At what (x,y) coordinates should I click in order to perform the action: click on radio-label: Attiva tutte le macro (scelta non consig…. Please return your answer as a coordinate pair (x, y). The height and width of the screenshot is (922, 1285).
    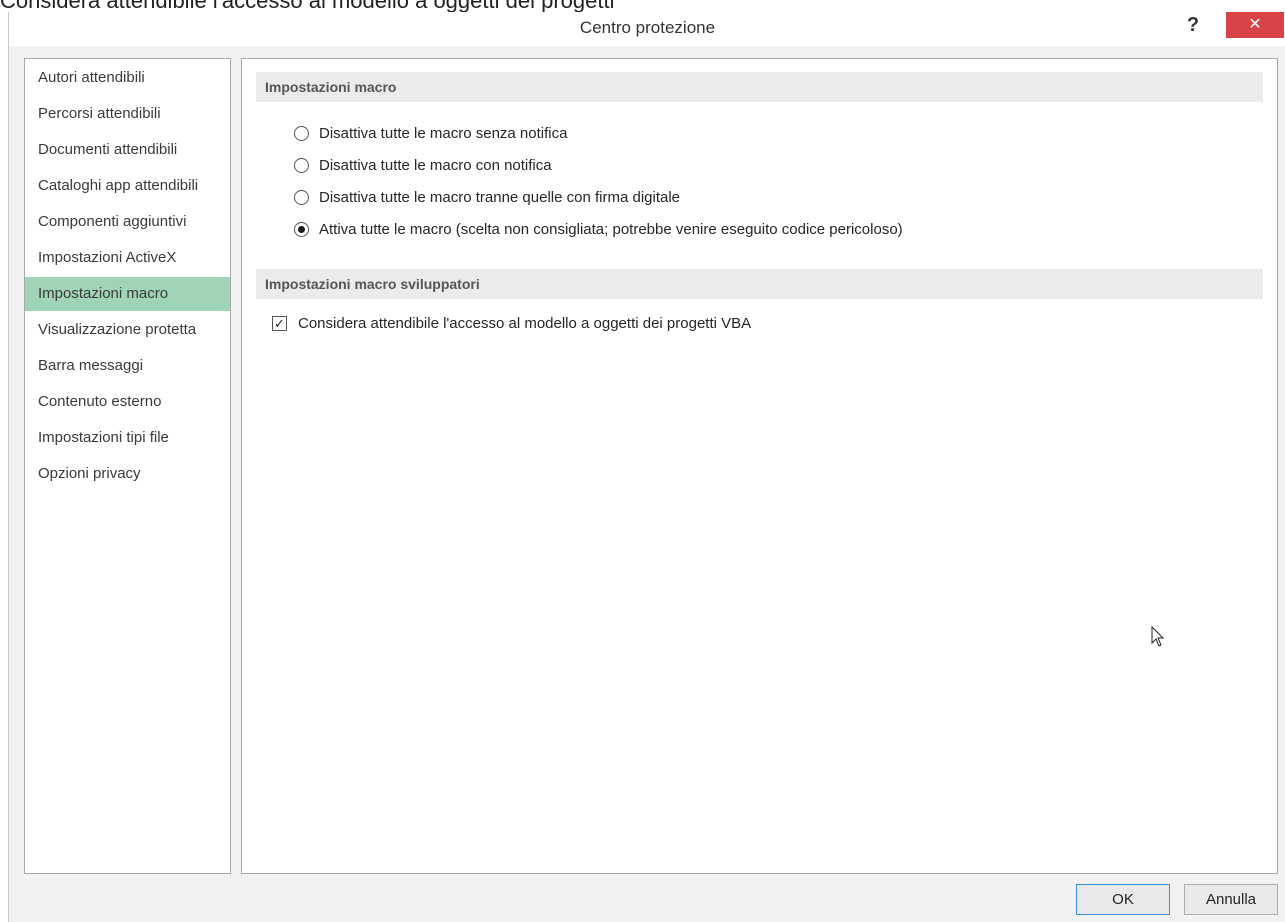
    Looking at the image, I should click on (611, 229).